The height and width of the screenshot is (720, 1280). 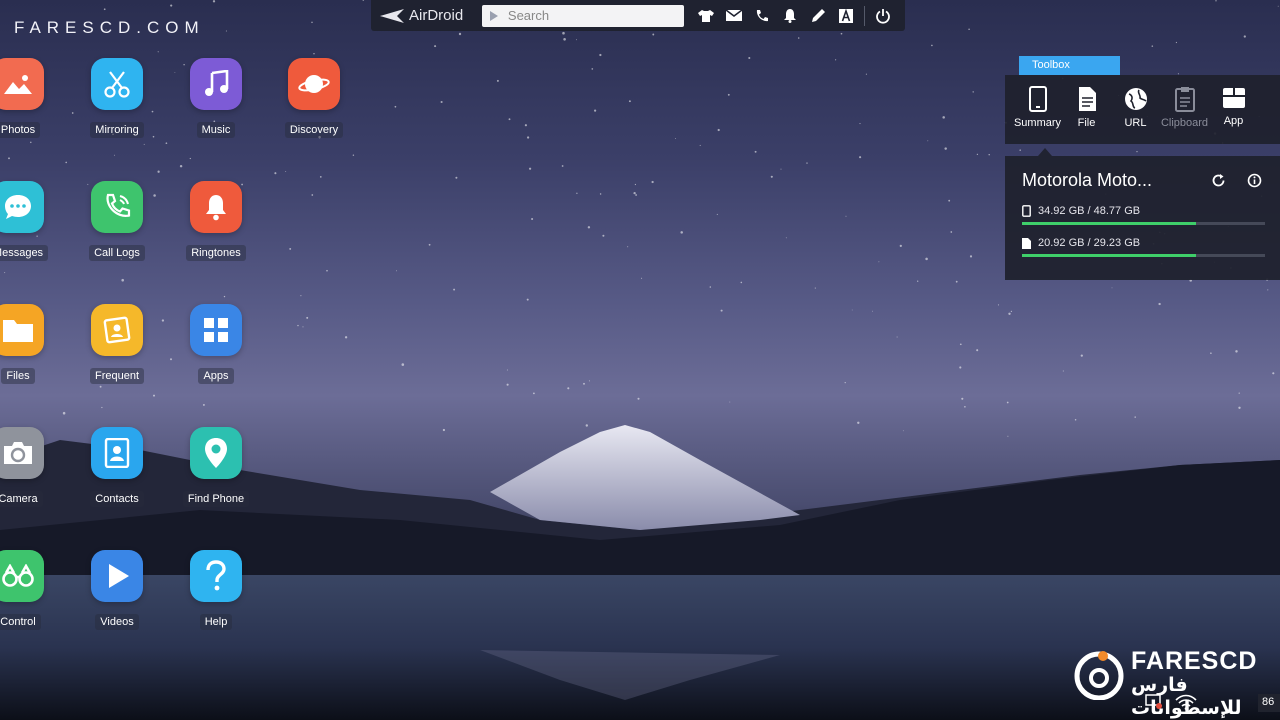 What do you see at coordinates (1086, 123) in the screenshot?
I see `tool-label: File` at bounding box center [1086, 123].